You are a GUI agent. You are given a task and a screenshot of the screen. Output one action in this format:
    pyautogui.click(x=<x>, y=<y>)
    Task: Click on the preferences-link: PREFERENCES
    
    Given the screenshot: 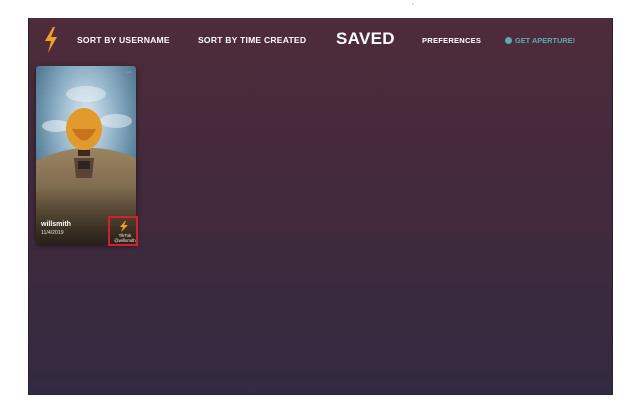 What is the action you would take?
    pyautogui.click(x=451, y=40)
    